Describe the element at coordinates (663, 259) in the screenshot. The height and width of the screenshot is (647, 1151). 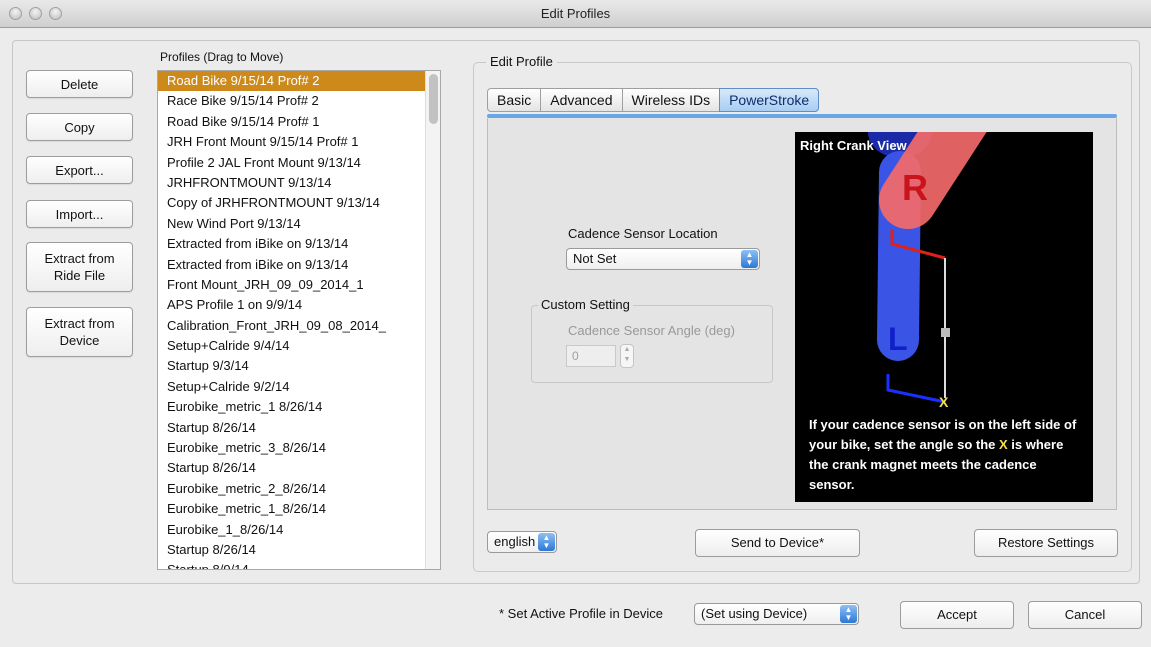
I see `cadence-sensor-location-select: Not Set ▲ ▼` at that location.